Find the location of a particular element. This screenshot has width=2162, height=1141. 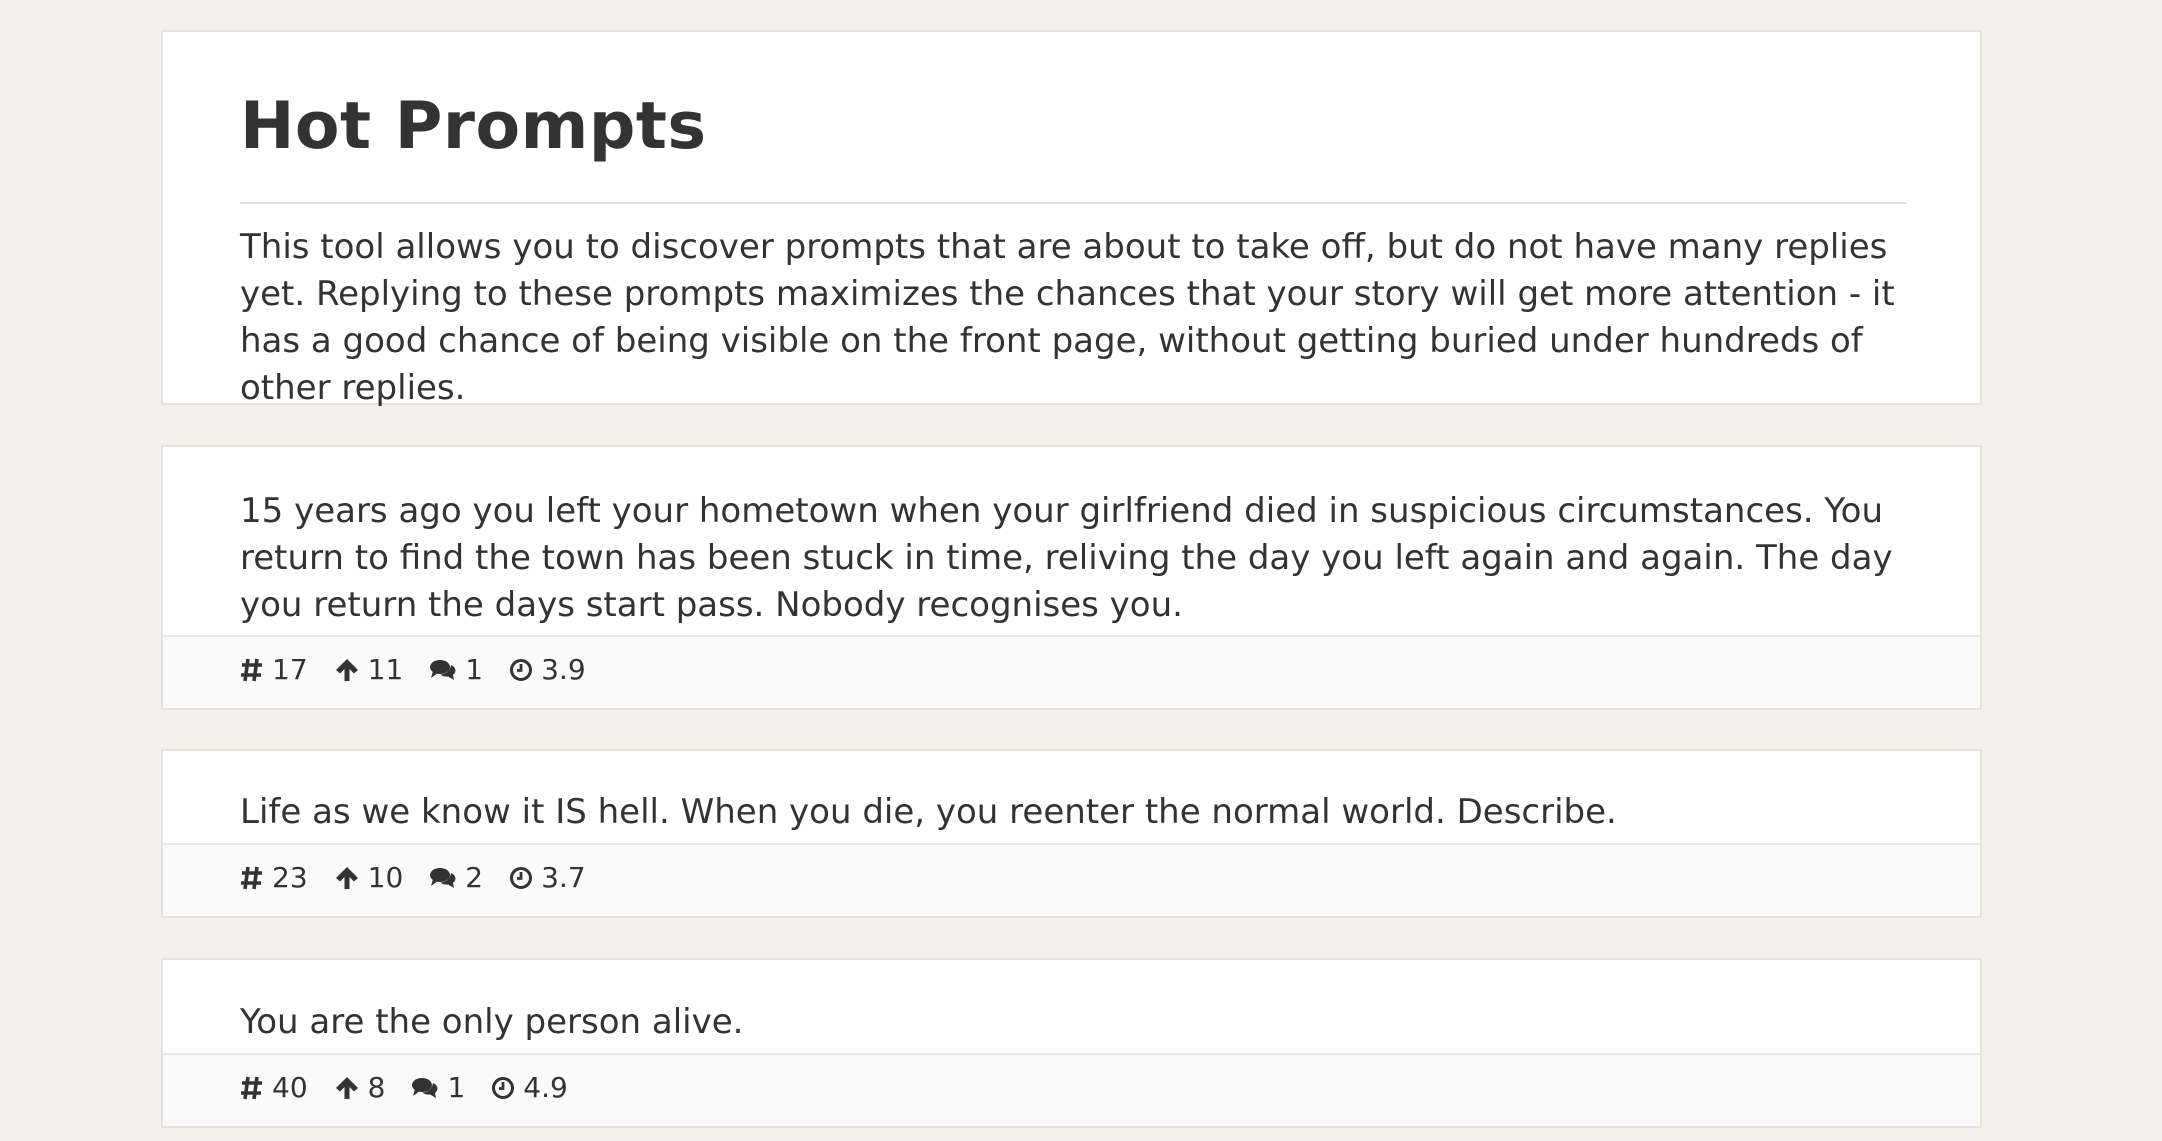

age-stat: 3.9 is located at coordinates (547, 670).